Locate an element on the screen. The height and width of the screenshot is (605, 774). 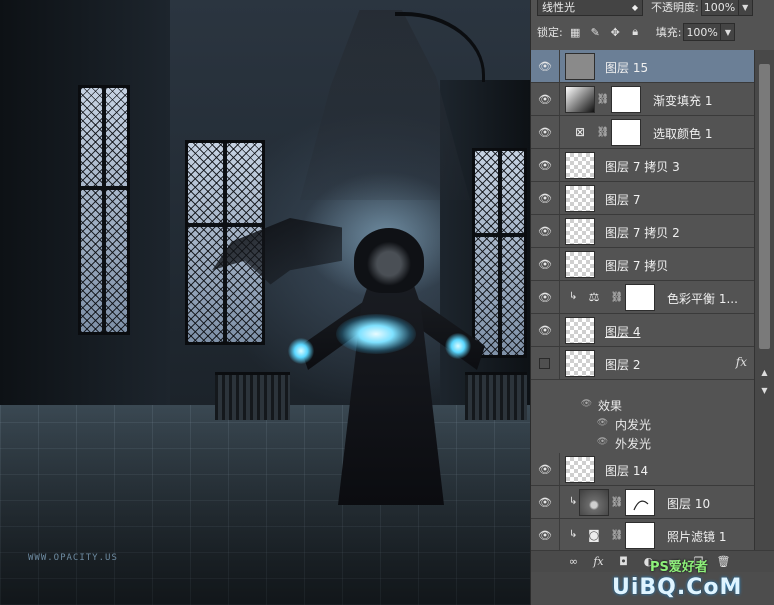
window-right is located at coordinates (499, 253).